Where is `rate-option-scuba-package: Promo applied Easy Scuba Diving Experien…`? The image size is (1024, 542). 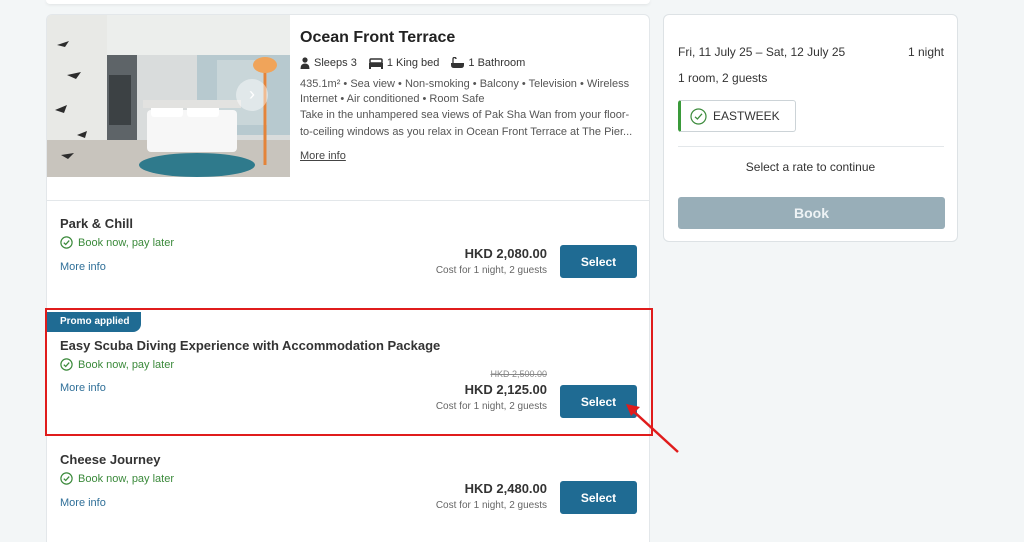 rate-option-scuba-package: Promo applied Easy Scuba Diving Experien… is located at coordinates (348, 376).